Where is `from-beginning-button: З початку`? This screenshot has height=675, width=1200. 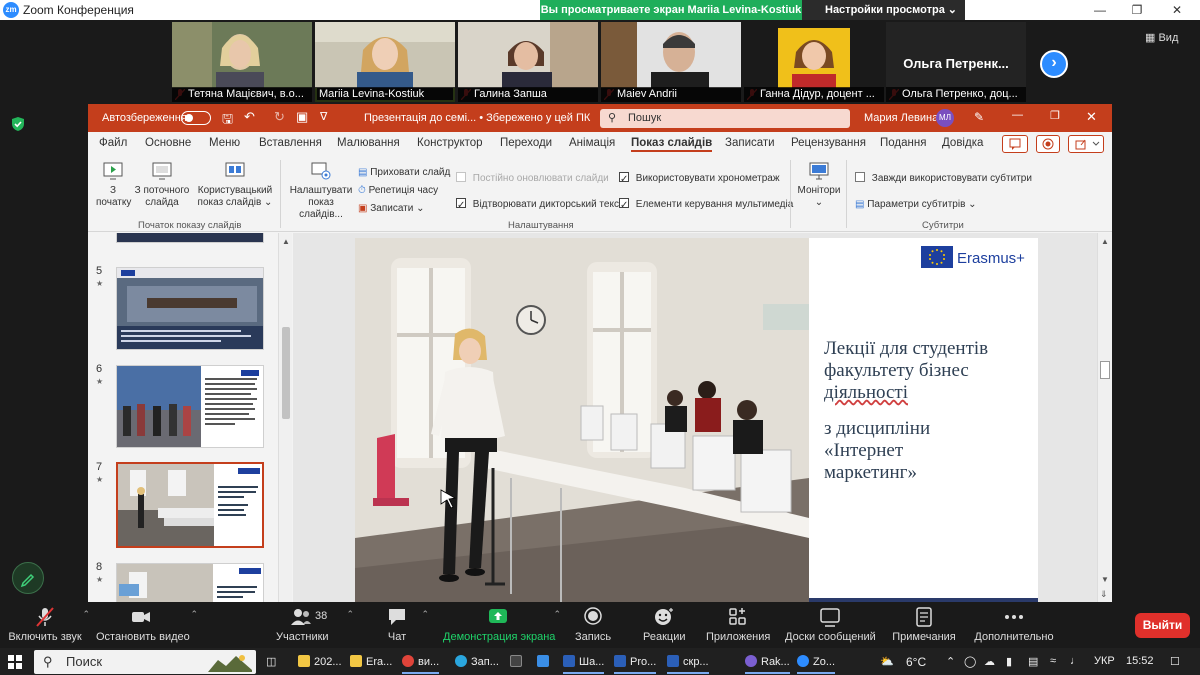 from-beginning-button: З початку is located at coordinates (113, 184).